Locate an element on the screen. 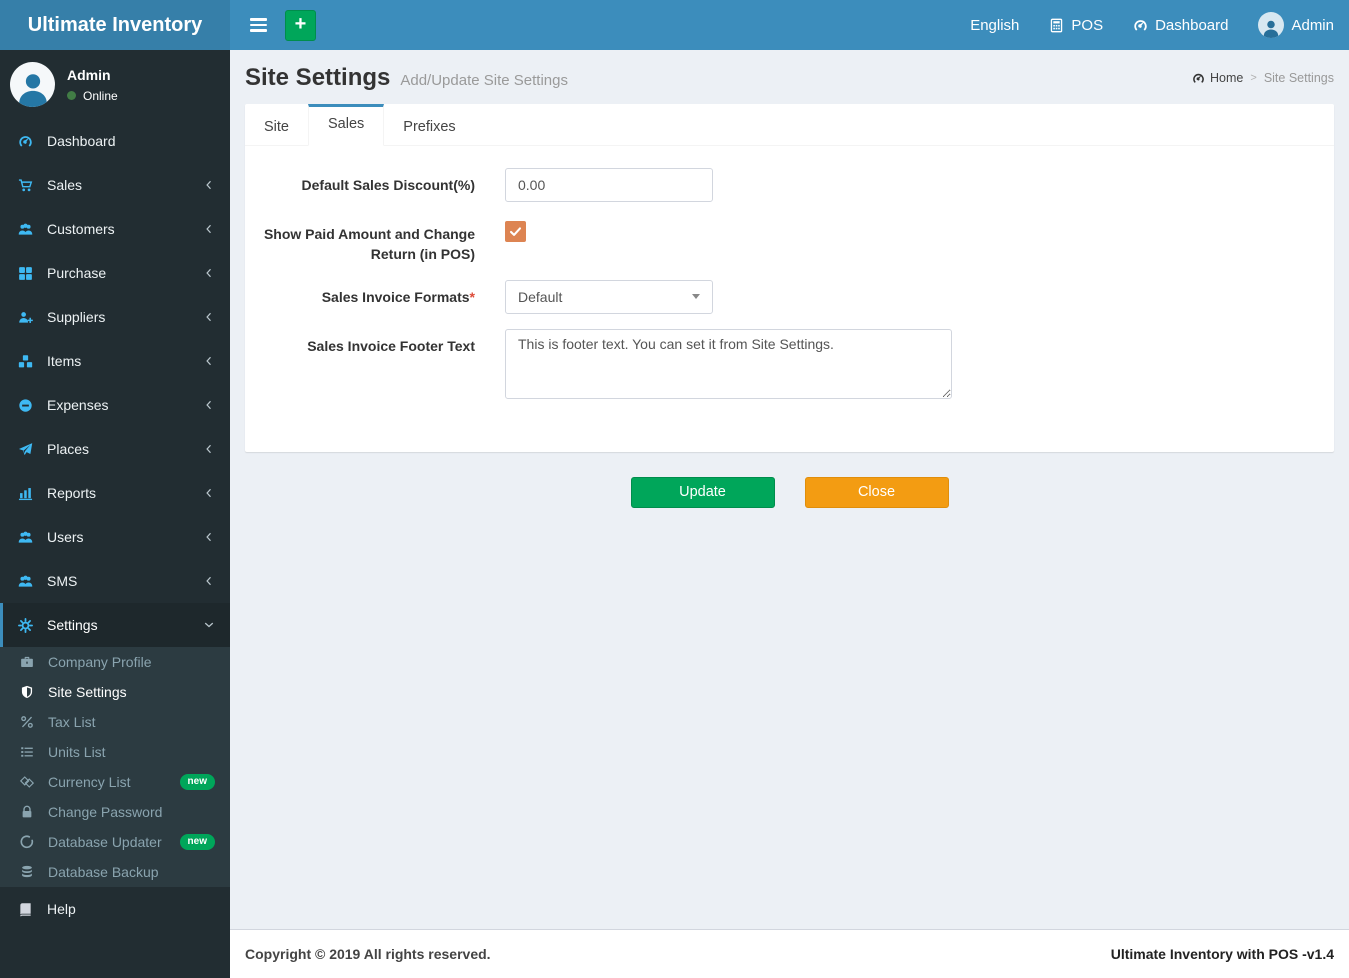  sidebar-item-purchase: Purchase is located at coordinates (115, 273).